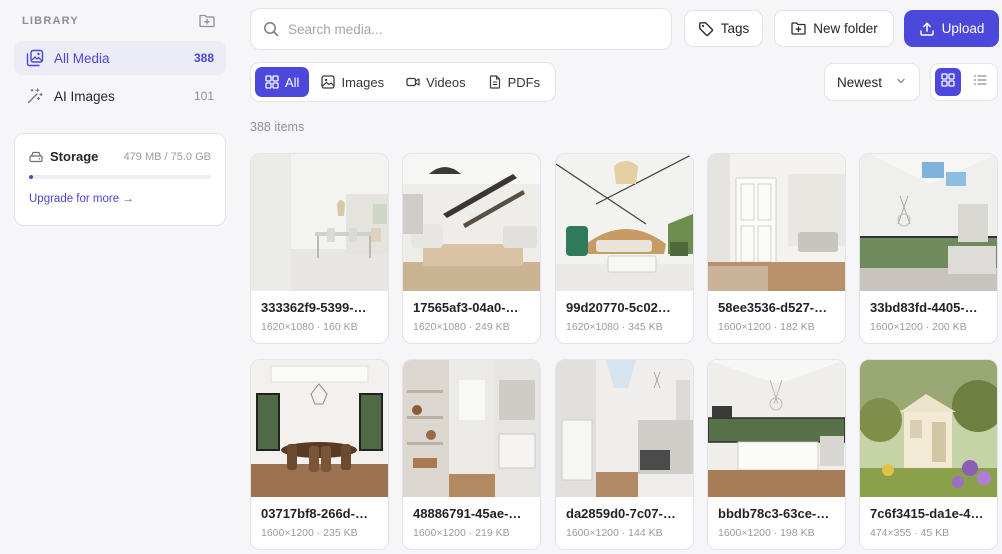 This screenshot has height=554, width=1002. Describe the element at coordinates (203, 96) in the screenshot. I see `sidebar-item-count: 101` at that location.